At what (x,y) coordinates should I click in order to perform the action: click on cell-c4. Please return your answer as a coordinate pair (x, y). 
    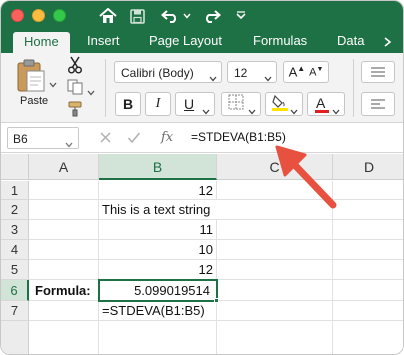
    Looking at the image, I should click on (275, 250).